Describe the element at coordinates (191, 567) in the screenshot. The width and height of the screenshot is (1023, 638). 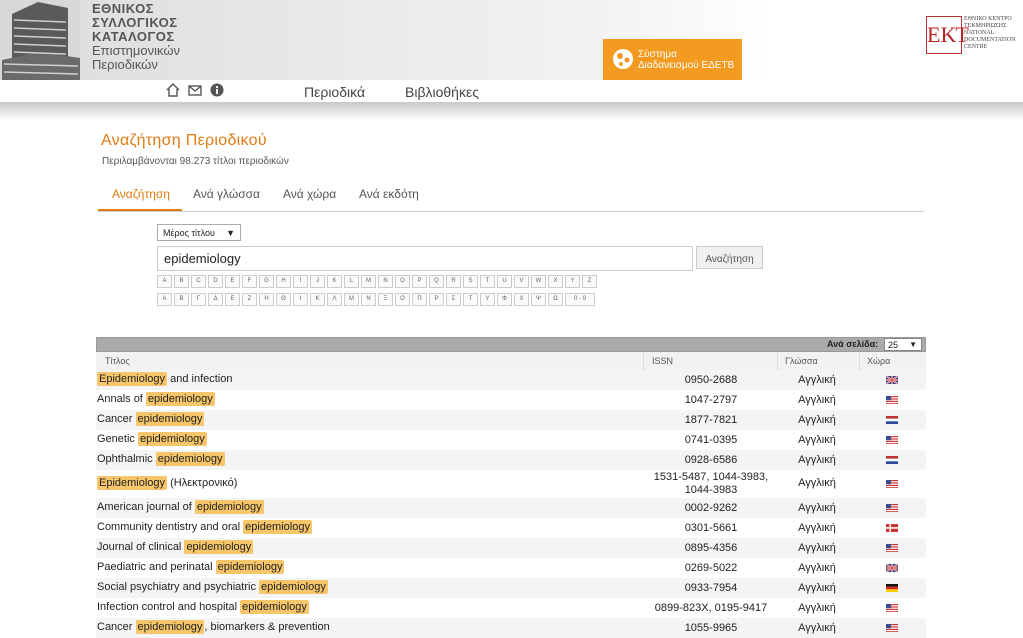
I see `journal-title-link: Paediatric and perinatal epidemiology` at that location.